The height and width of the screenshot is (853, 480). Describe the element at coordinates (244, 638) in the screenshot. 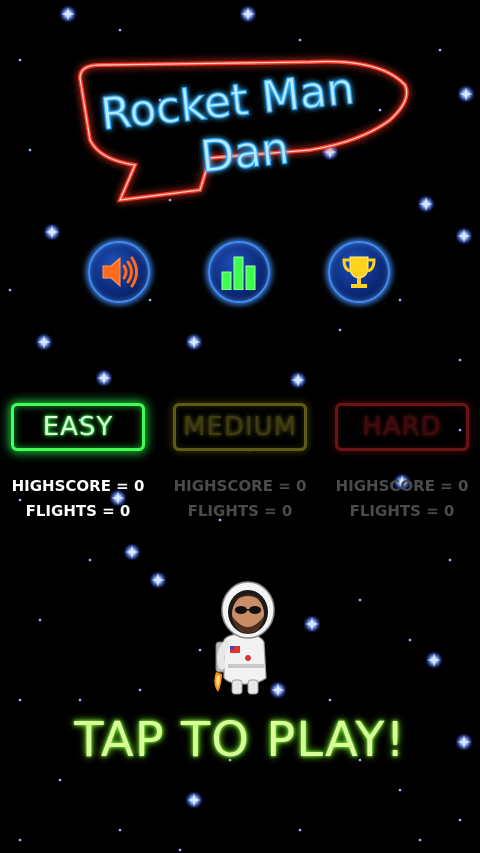

I see `astronaut-character` at that location.